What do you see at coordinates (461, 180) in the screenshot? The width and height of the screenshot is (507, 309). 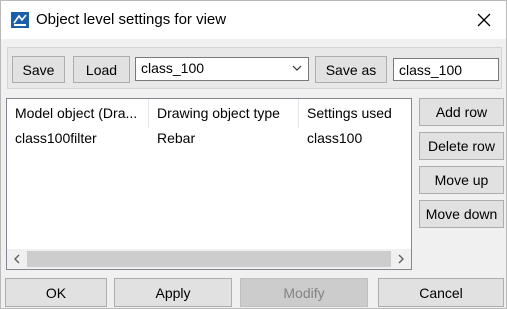 I see `move-up-button: Move up` at bounding box center [461, 180].